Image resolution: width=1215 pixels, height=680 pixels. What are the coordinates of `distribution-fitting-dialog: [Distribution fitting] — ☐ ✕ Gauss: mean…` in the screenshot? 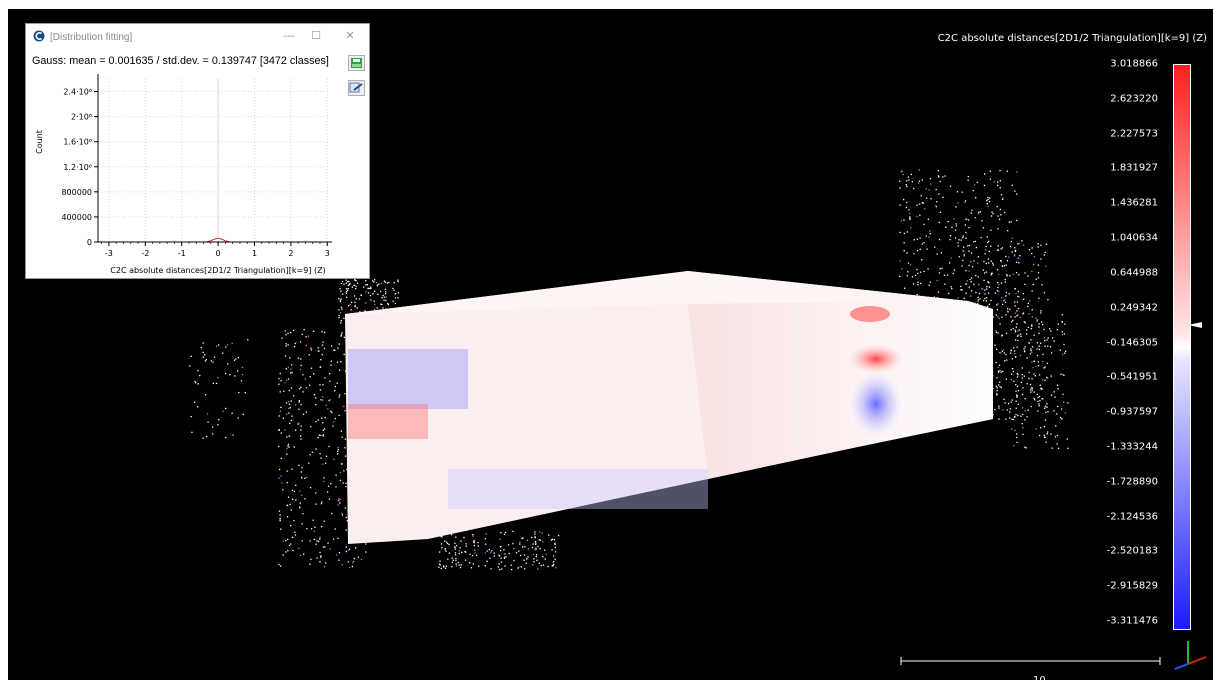 It's located at (197, 151).